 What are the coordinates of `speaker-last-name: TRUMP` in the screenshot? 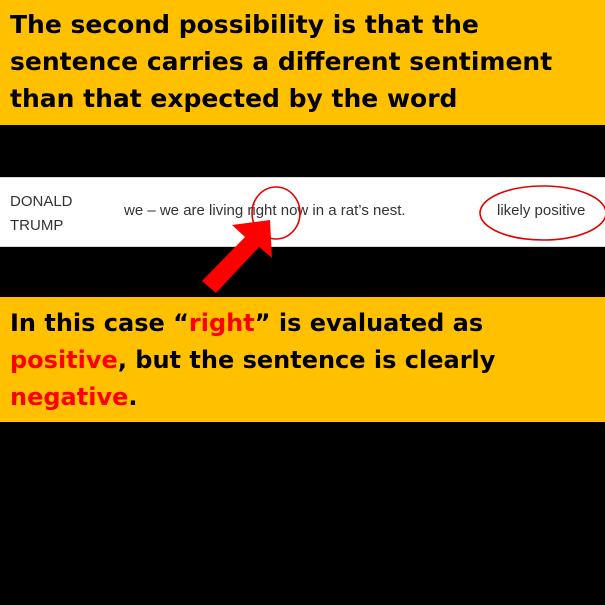 It's located at (37, 225).